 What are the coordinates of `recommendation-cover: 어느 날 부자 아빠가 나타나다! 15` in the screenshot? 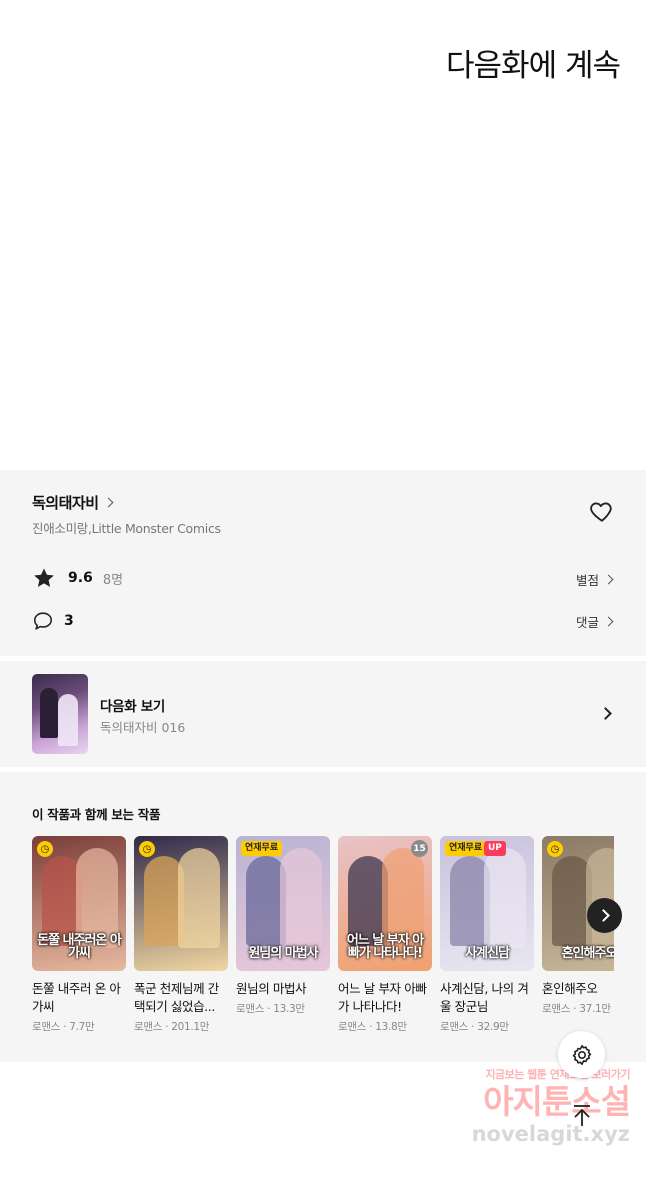 It's located at (385, 903).